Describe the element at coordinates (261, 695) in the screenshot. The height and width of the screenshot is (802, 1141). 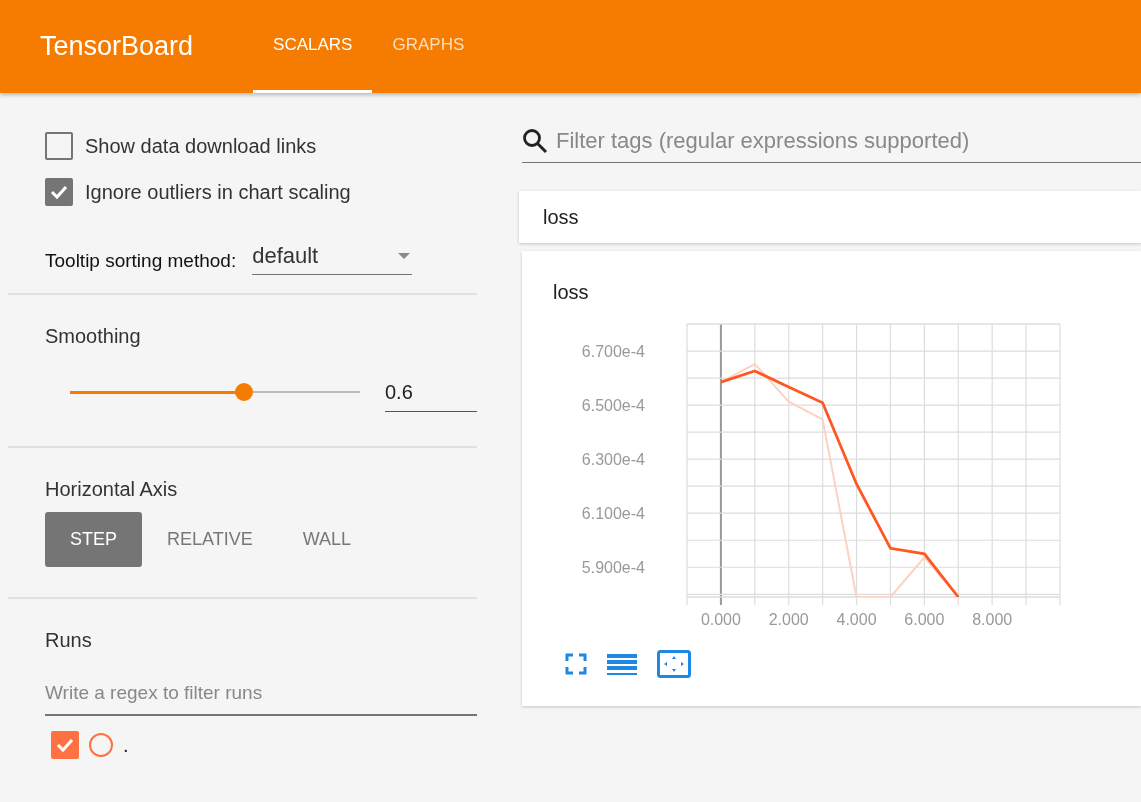
I see `run-filter-field: Write a regex to filter runs` at that location.